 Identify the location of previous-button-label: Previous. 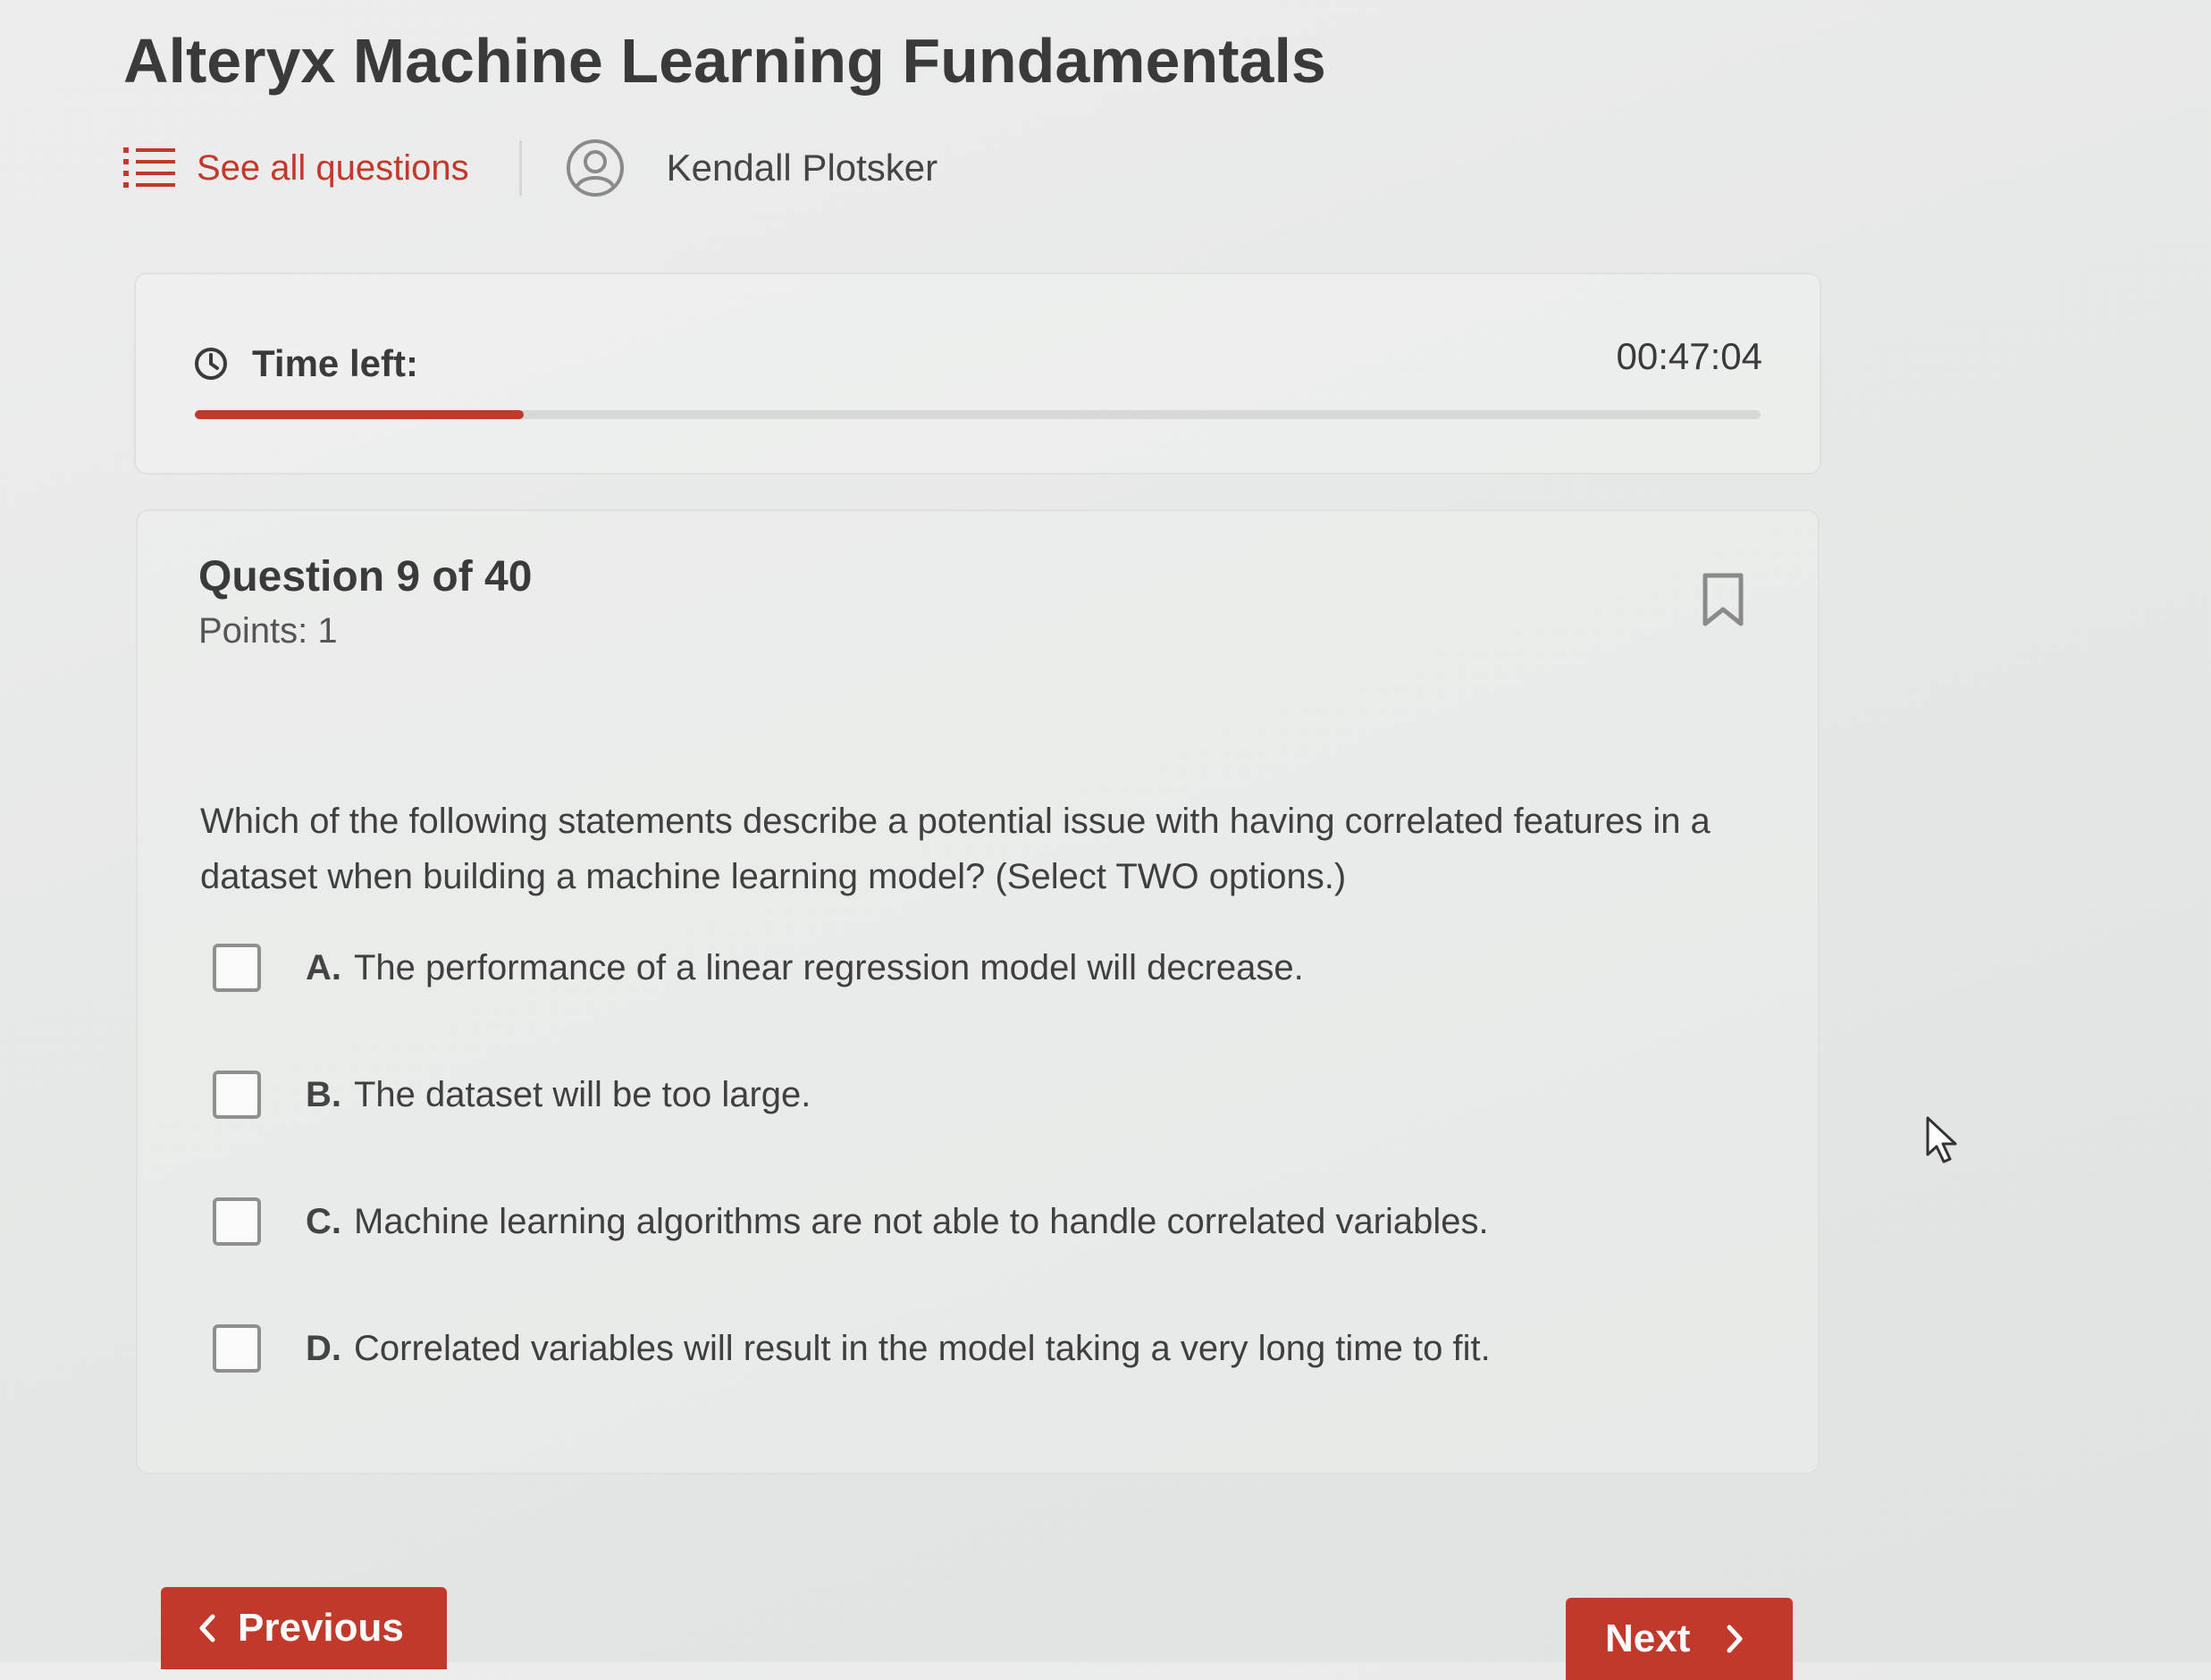
(321, 1628).